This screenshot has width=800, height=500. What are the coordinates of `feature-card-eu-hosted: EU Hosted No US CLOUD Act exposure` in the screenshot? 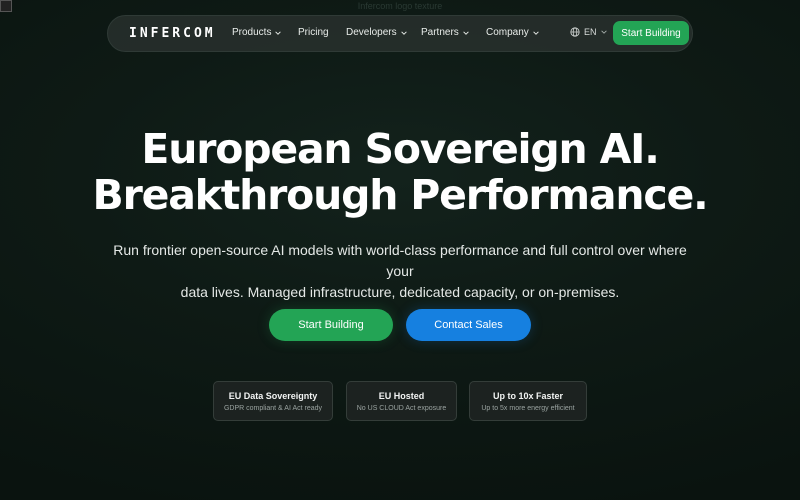 It's located at (401, 401).